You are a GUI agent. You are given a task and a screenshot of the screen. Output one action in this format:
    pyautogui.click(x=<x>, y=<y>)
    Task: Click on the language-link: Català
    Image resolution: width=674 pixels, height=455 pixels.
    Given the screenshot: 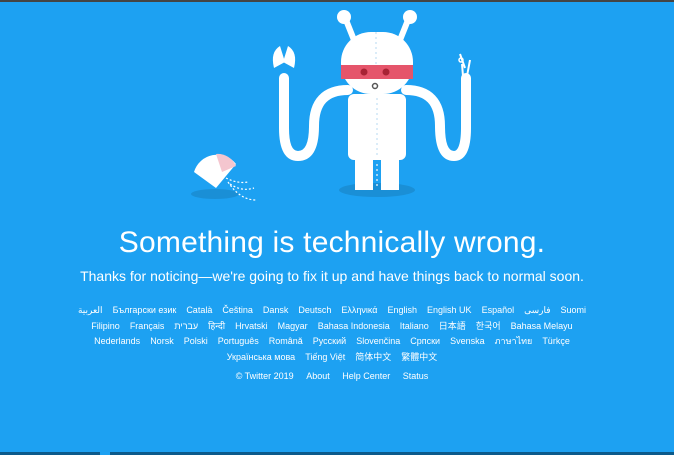 What is the action you would take?
    pyautogui.click(x=199, y=311)
    